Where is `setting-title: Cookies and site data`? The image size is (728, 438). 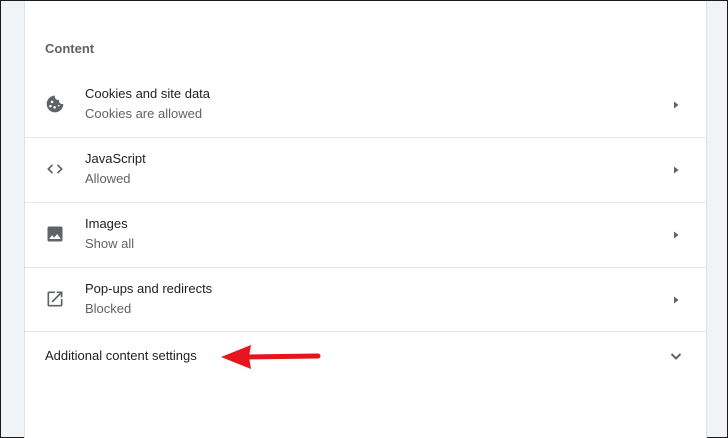 setting-title: Cookies and site data is located at coordinates (148, 93).